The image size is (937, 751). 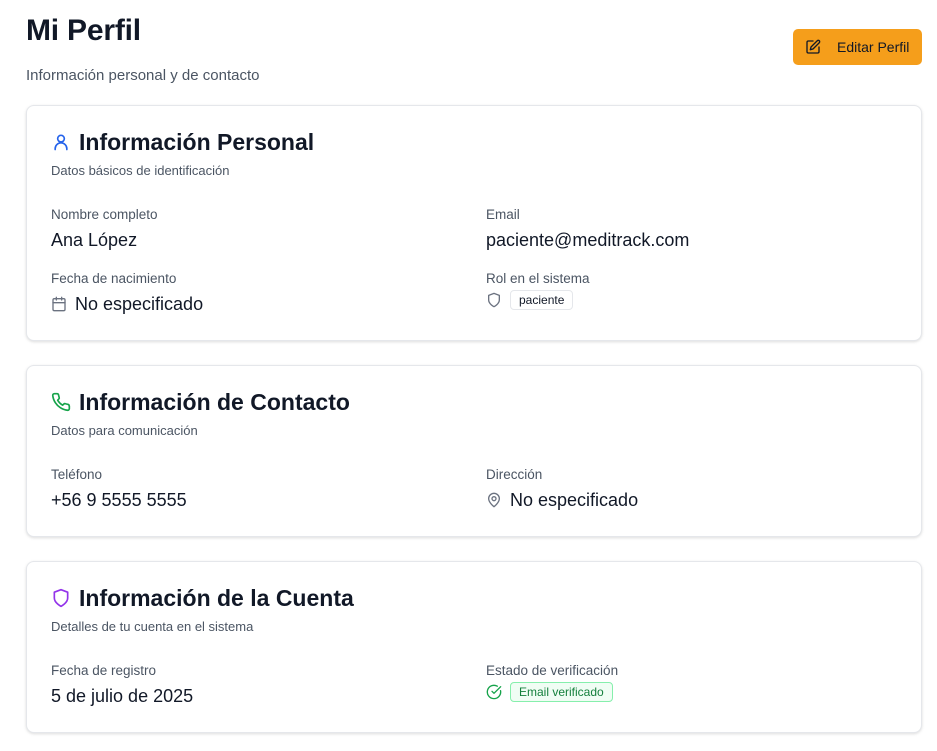 What do you see at coordinates (552, 670) in the screenshot?
I see `verification-label: Estado de verificación` at bounding box center [552, 670].